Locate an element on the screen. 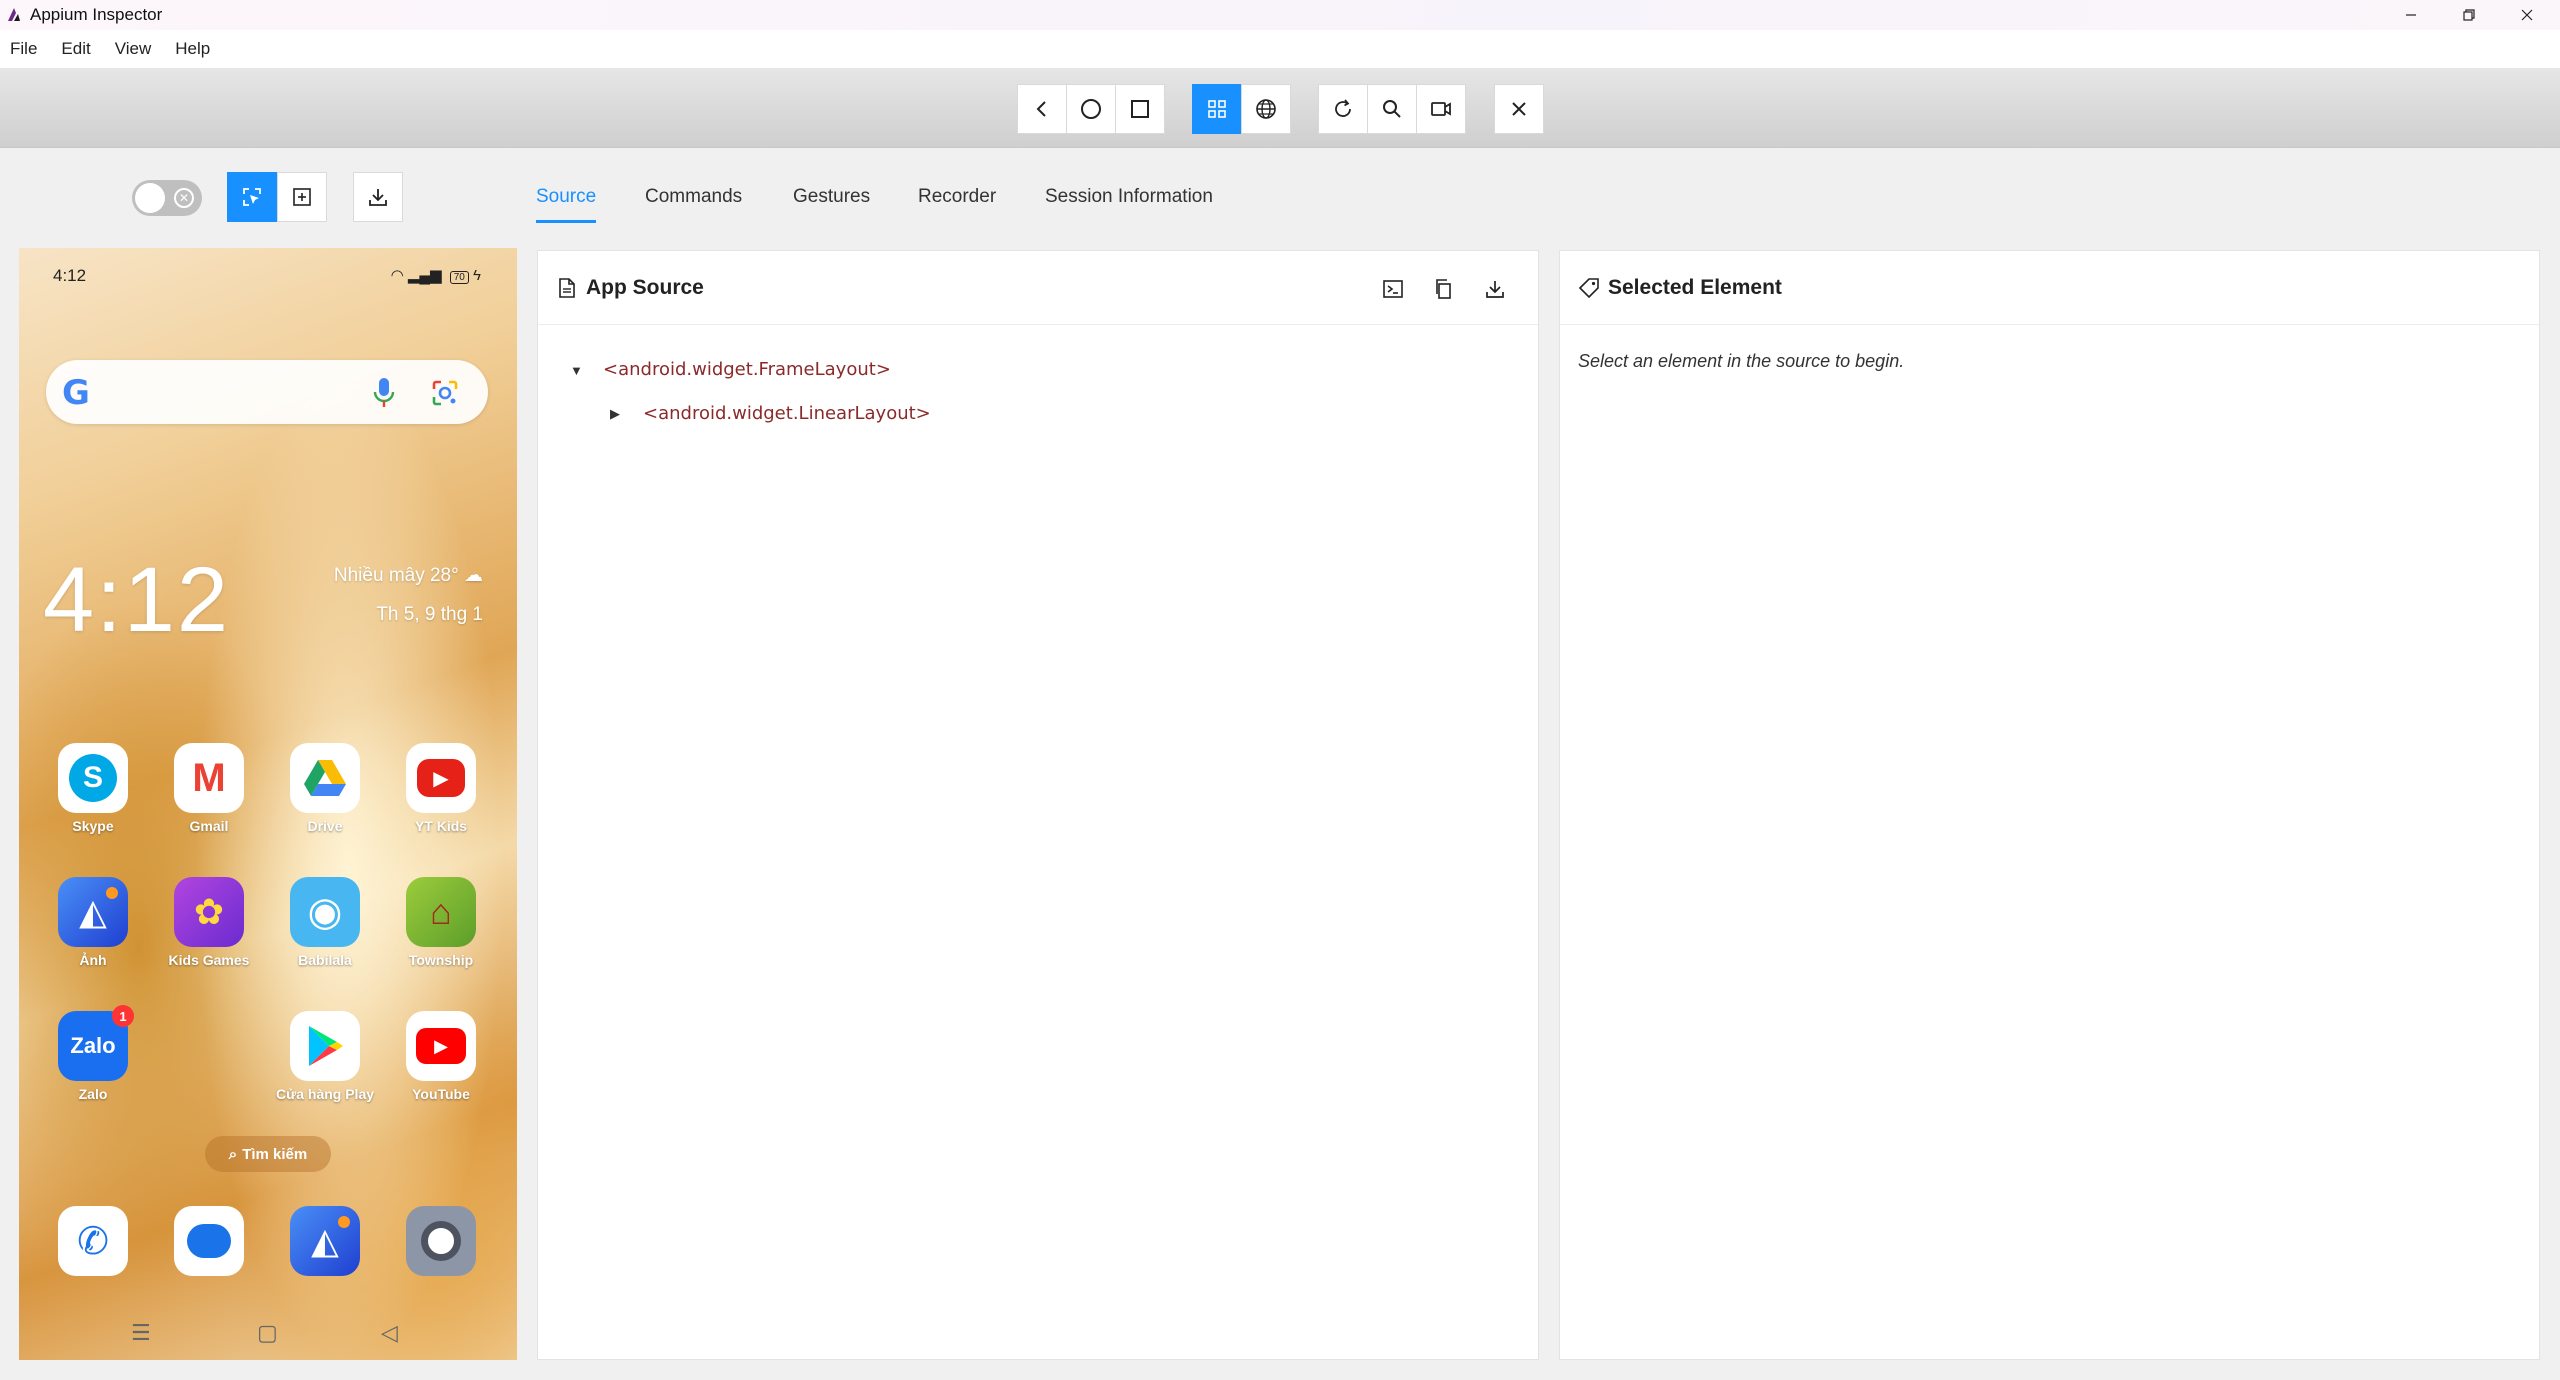 The image size is (2560, 1380). source-toggle: ✕ is located at coordinates (167, 198).